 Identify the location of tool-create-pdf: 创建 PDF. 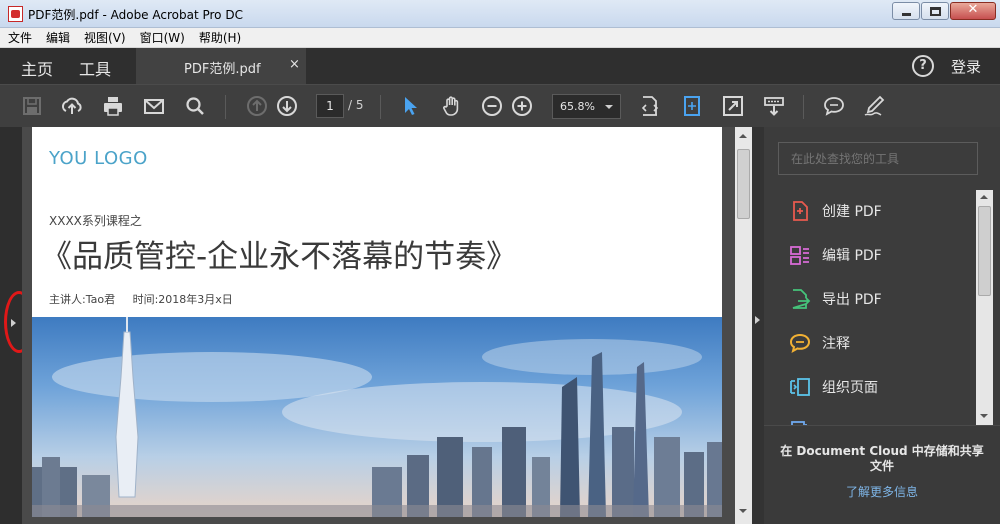
(835, 211).